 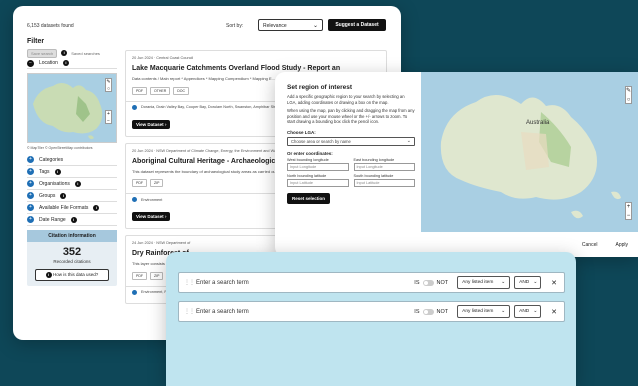 I want to click on location-label: Location, so click(x=48, y=63).